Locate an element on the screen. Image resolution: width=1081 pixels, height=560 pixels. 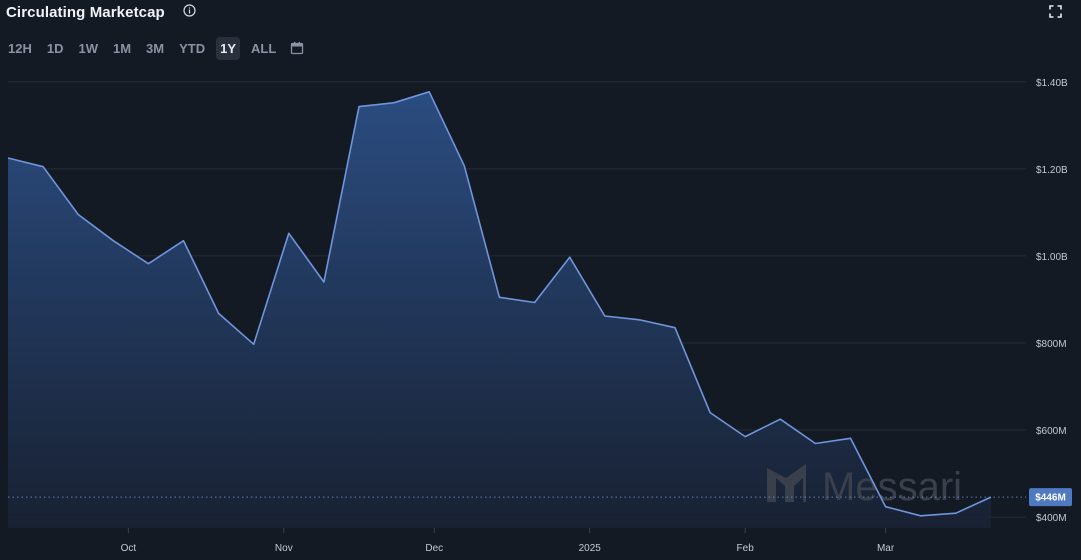
current-value-label: $446M is located at coordinates (1050, 498).